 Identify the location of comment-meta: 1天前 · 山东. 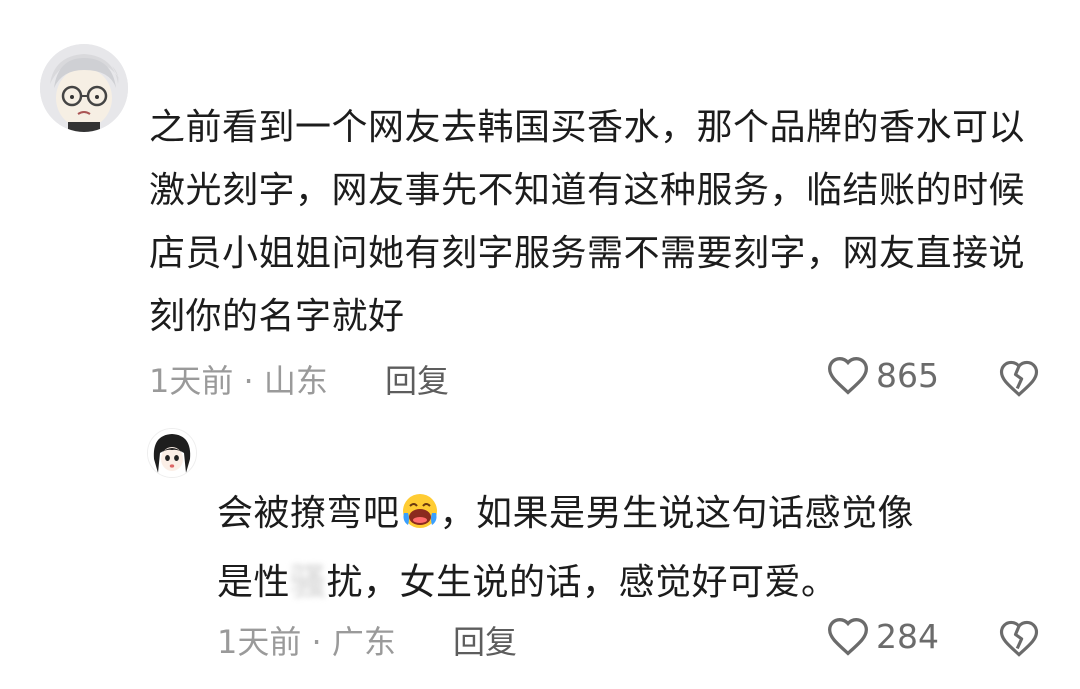
(238, 381).